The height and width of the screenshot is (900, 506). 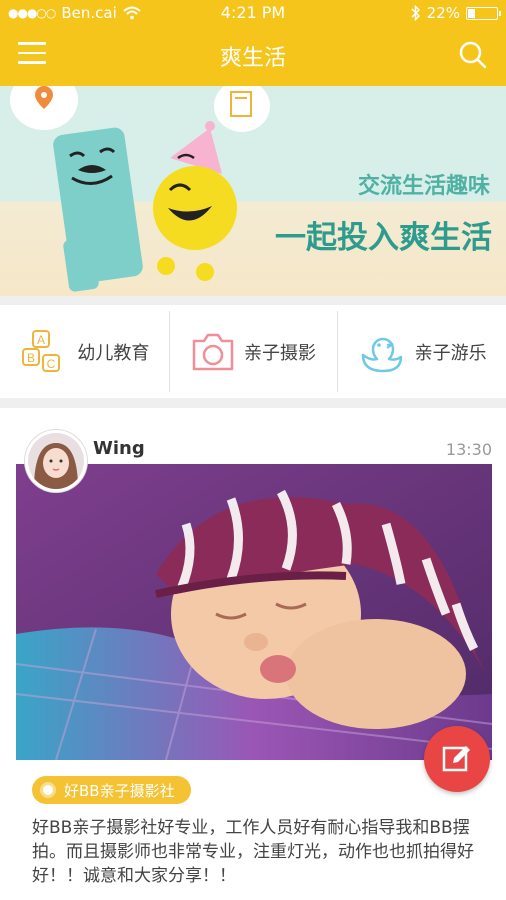 What do you see at coordinates (415, 13) in the screenshot?
I see `bluetooth-icon` at bounding box center [415, 13].